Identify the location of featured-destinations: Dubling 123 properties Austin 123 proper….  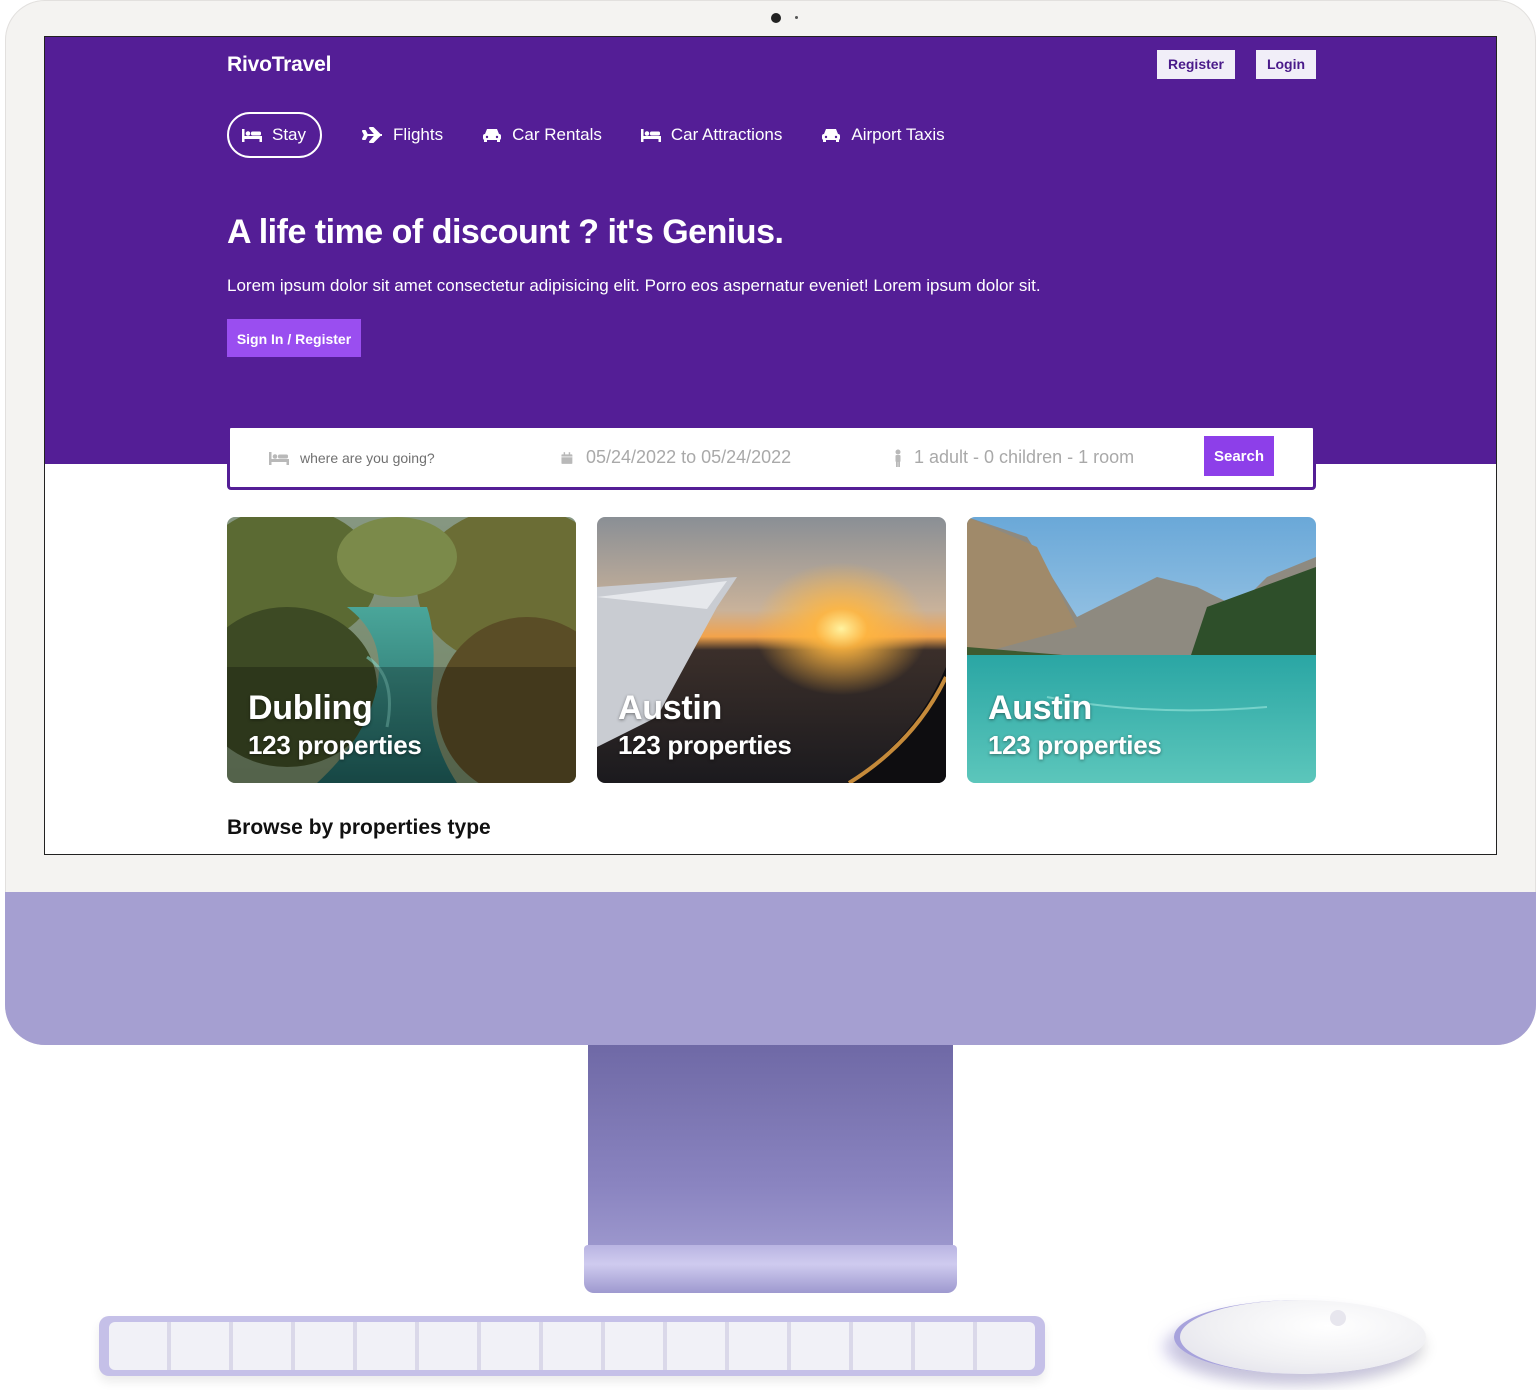
(771, 650).